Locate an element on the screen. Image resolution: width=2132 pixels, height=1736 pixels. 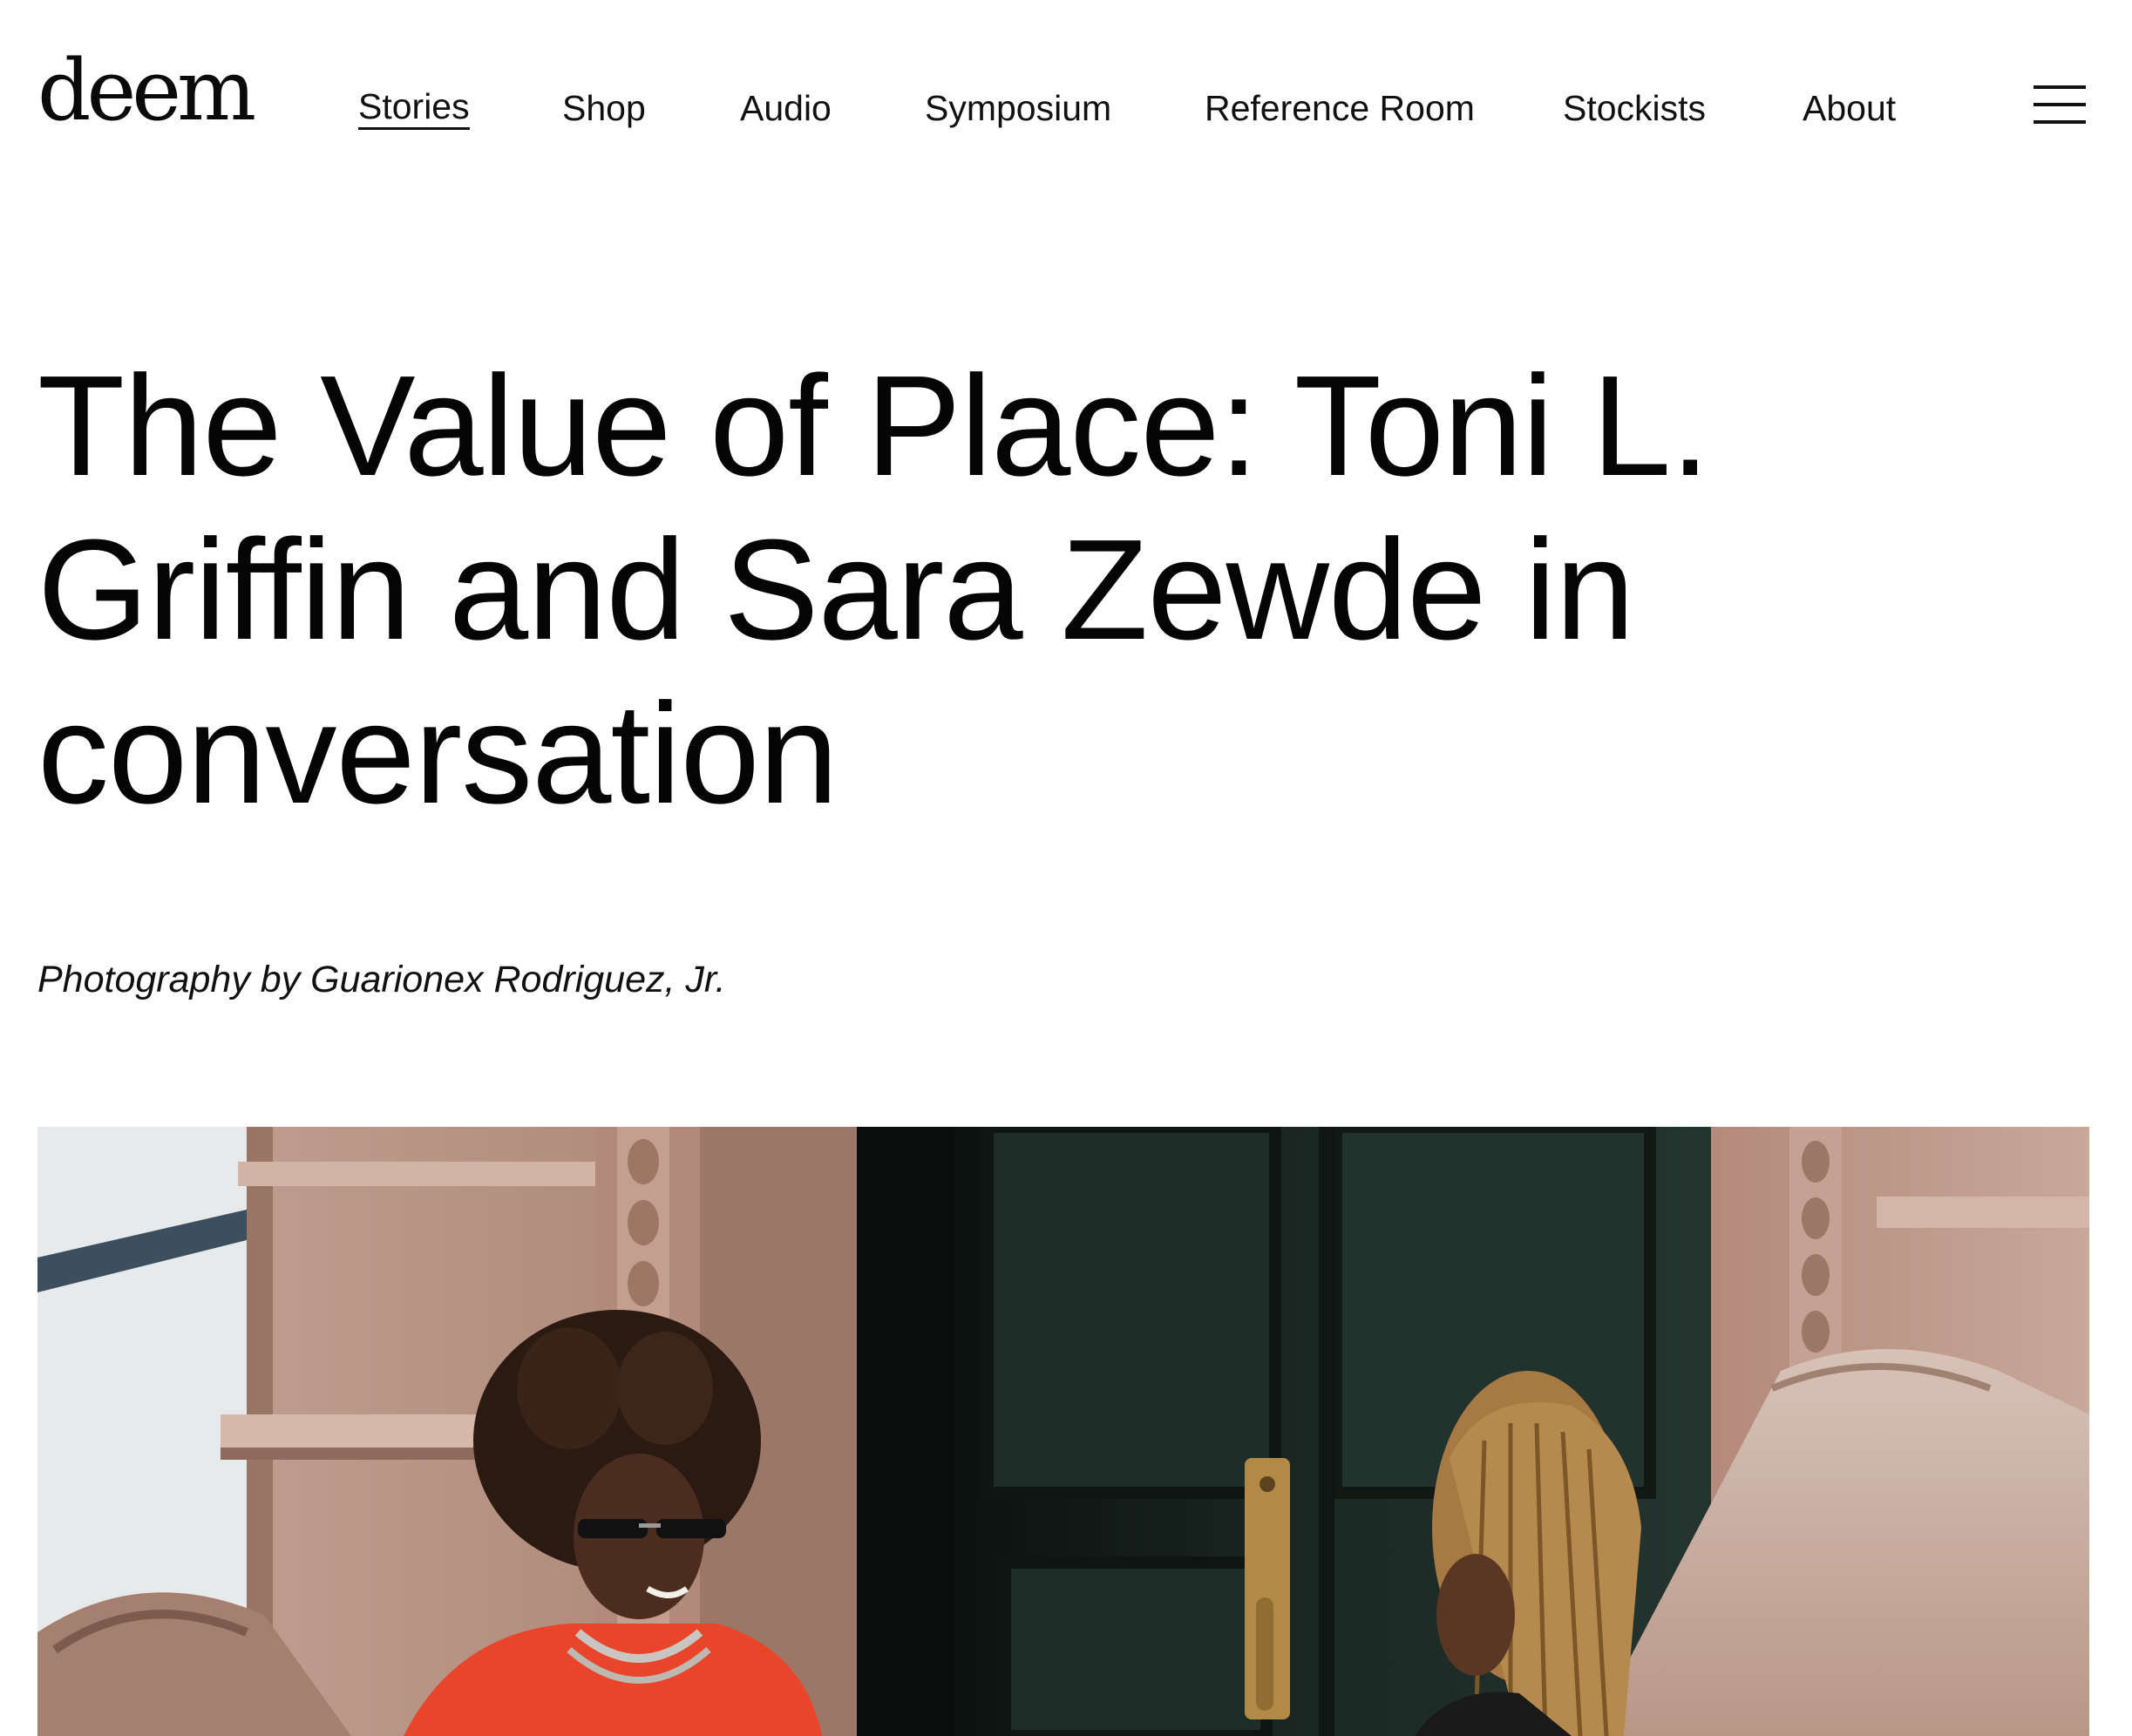
nav-item-about: About is located at coordinates (1849, 108).